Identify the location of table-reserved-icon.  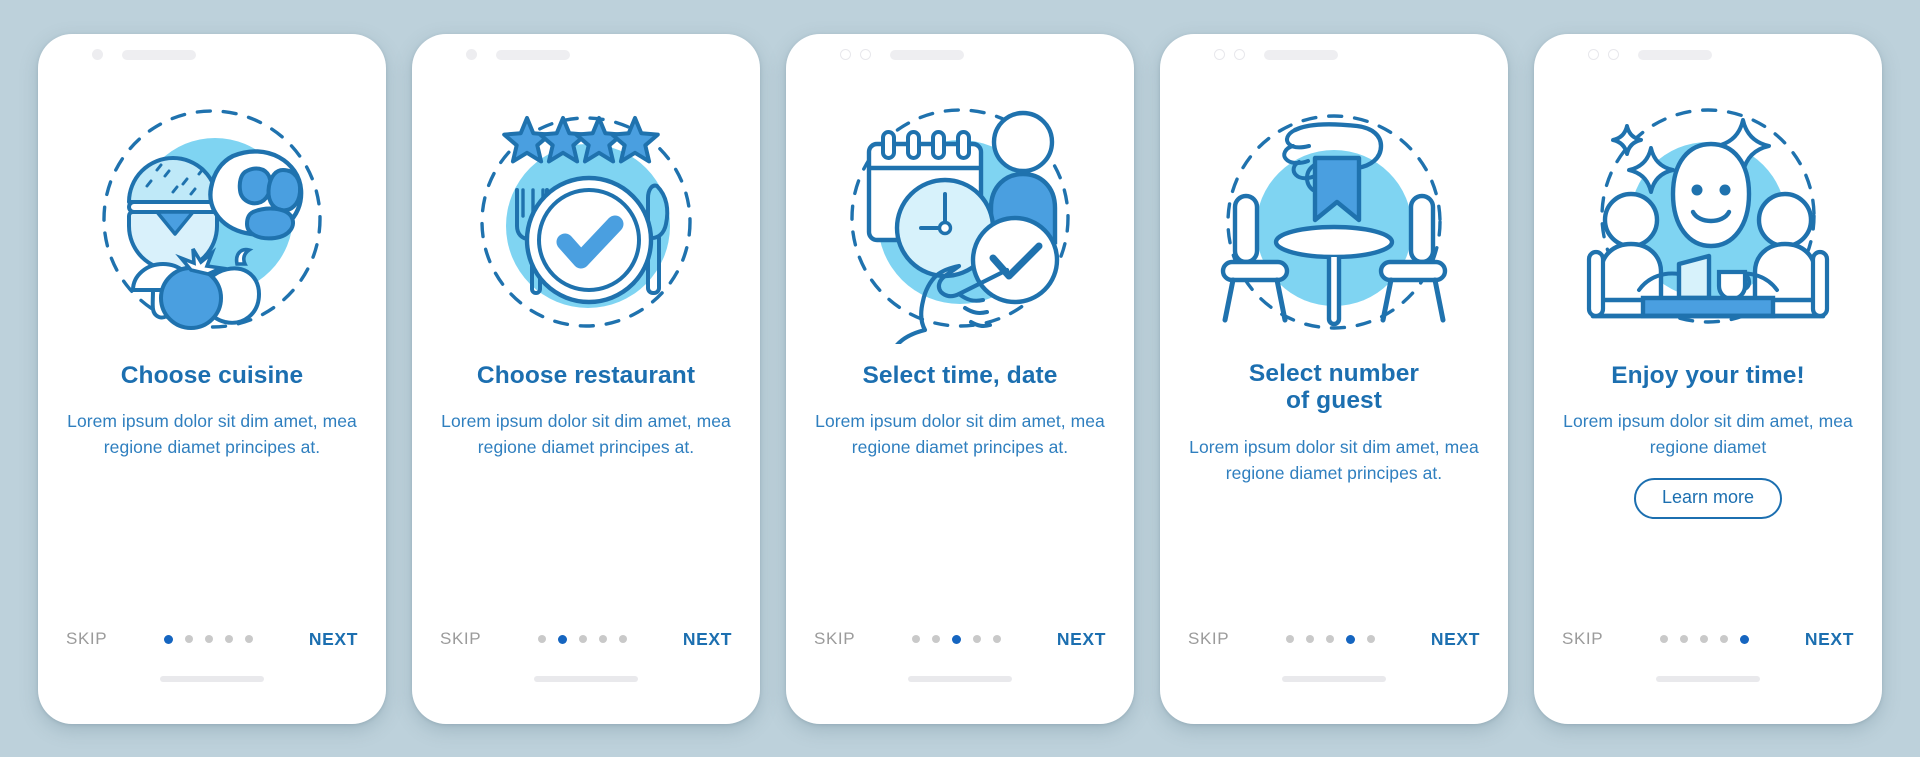
(1334, 219).